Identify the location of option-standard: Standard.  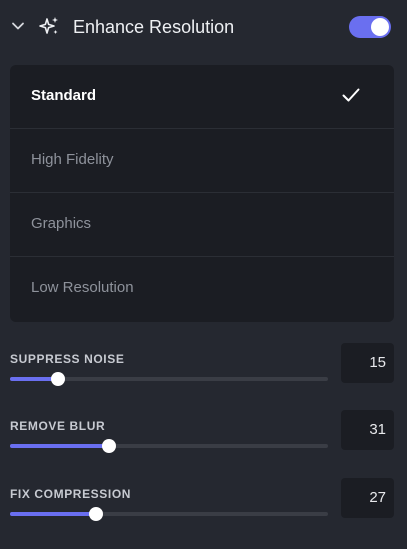
(202, 97).